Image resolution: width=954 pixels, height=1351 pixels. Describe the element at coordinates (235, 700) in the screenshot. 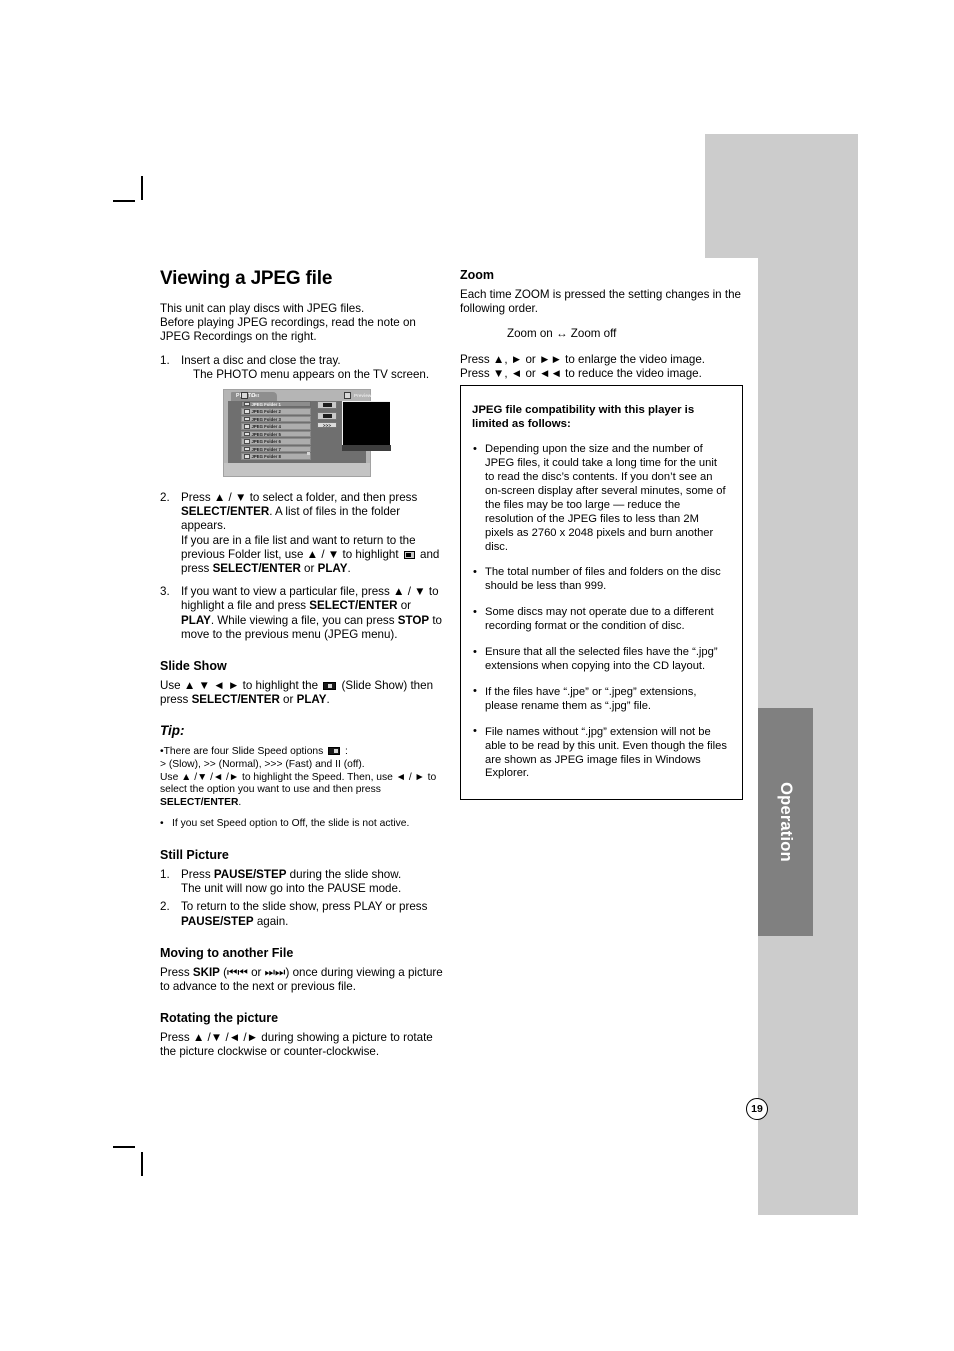

I see `slide-show-select-enter: SELECT/ENTER` at that location.